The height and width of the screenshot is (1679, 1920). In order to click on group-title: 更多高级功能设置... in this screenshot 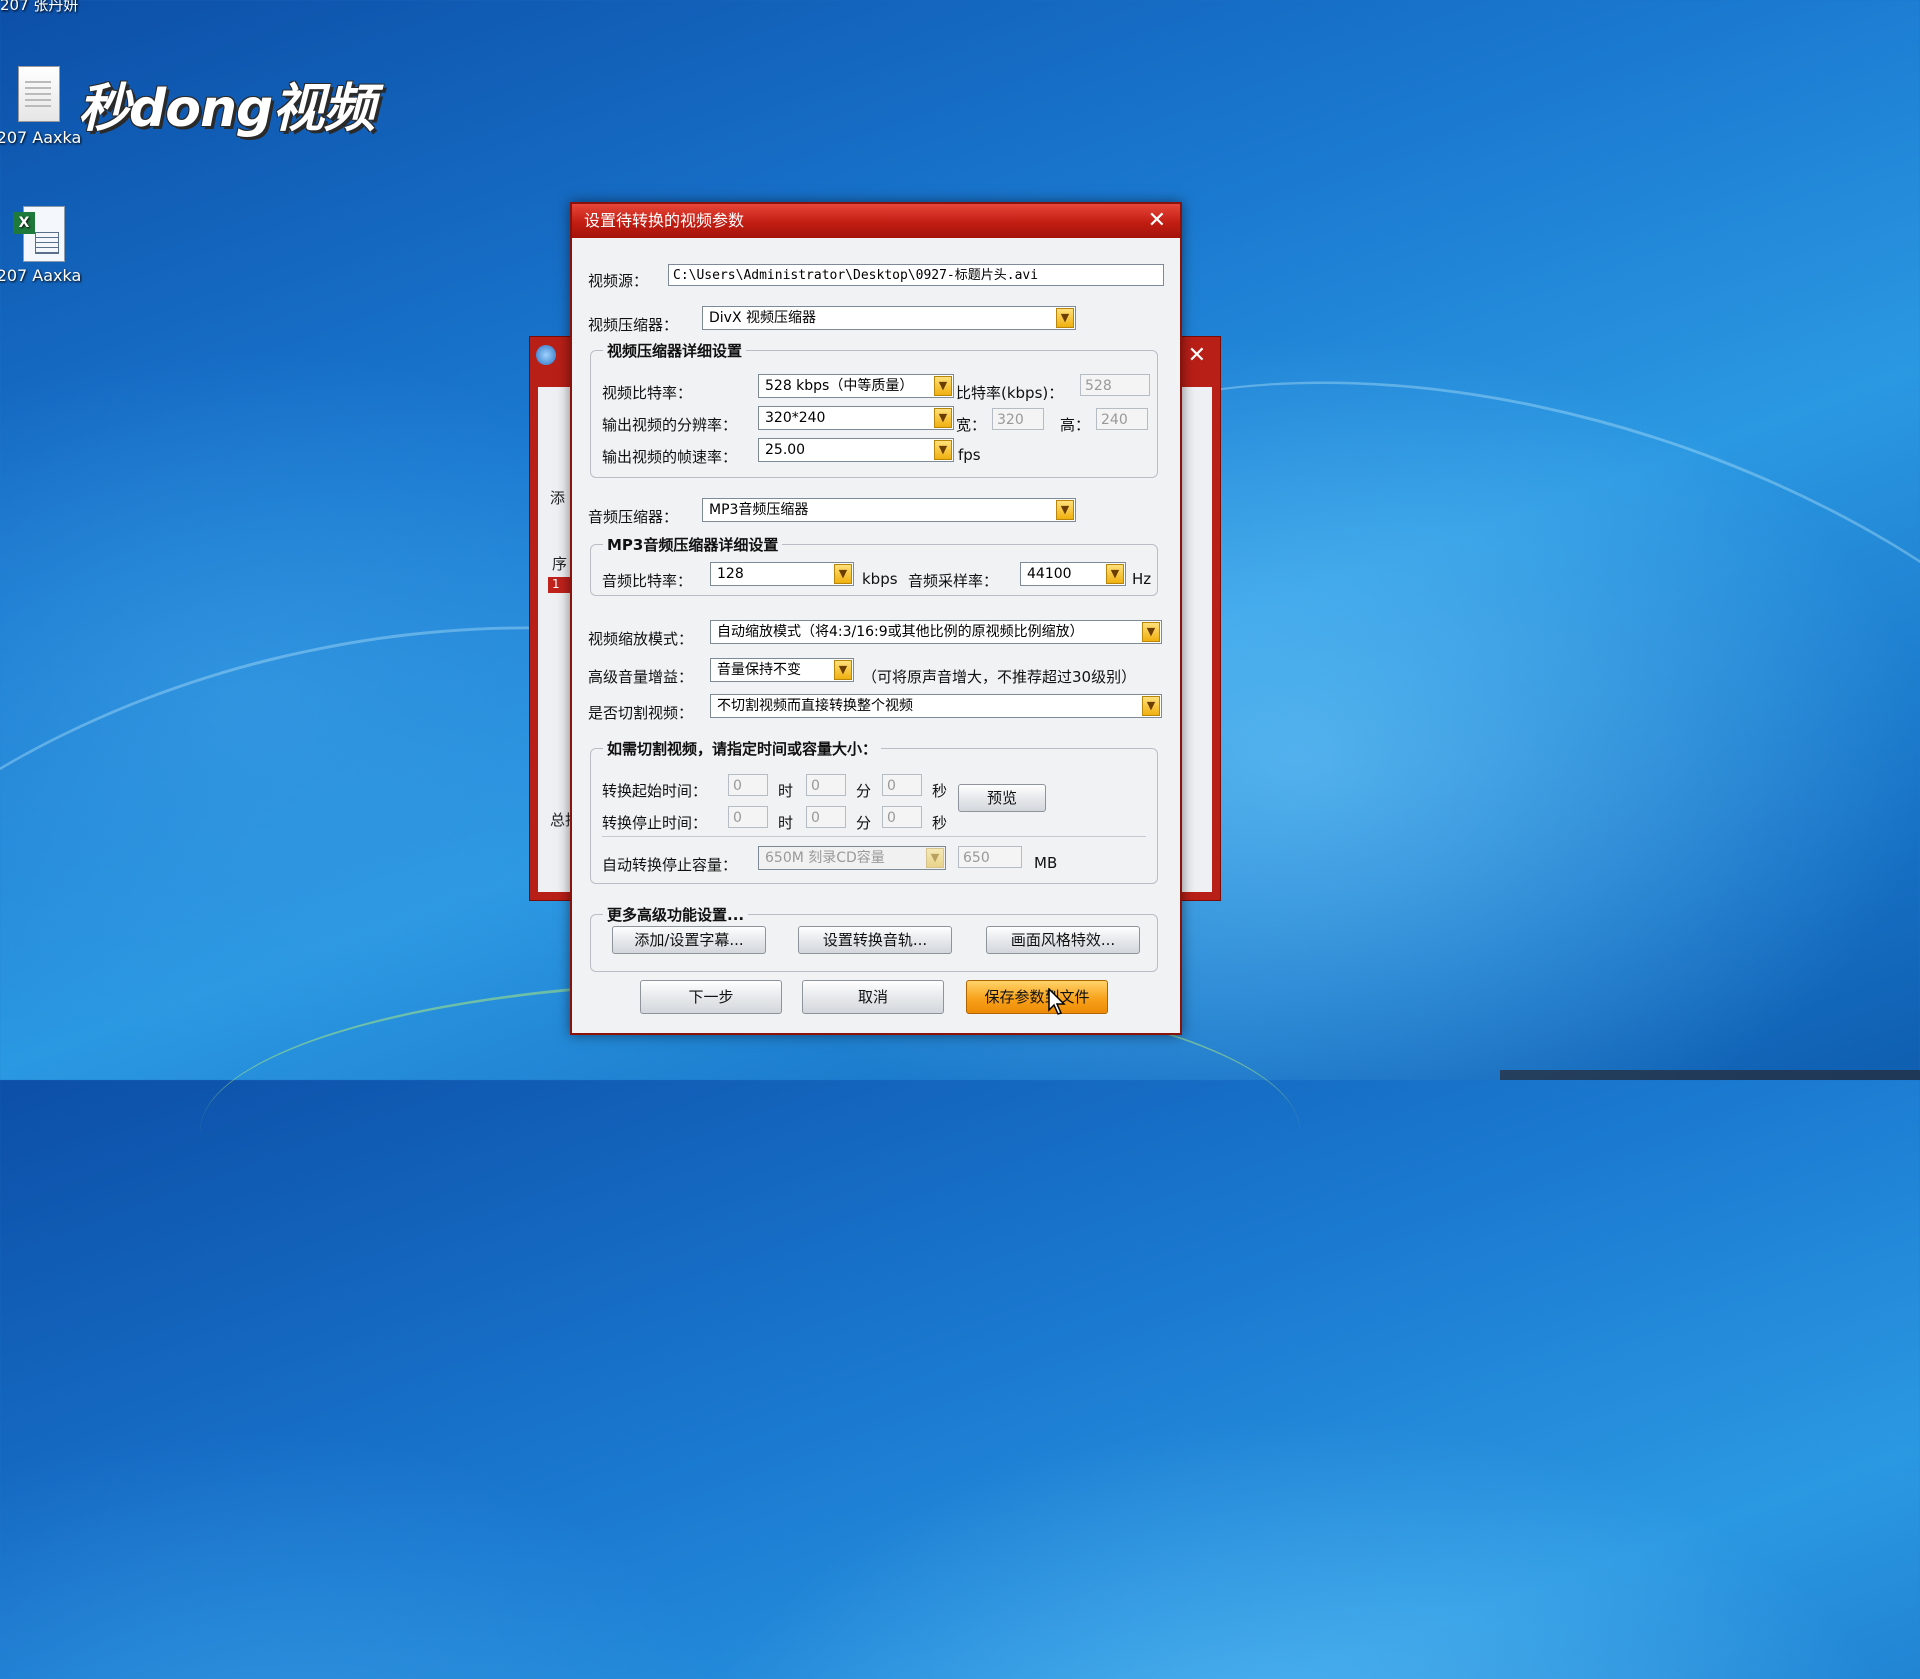, I will do `click(676, 914)`.